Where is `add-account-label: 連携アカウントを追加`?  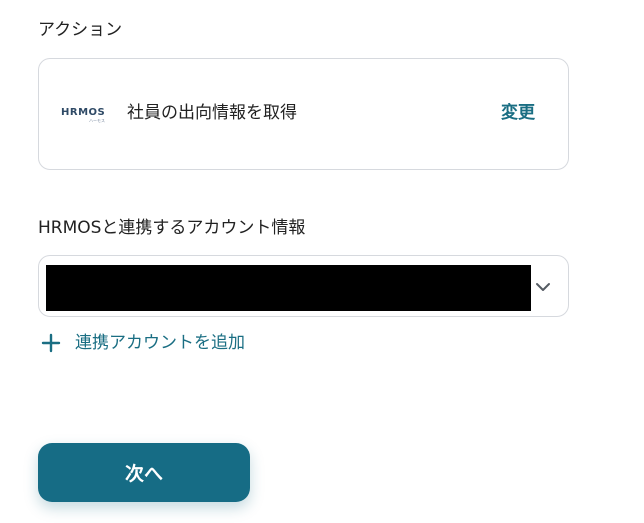 add-account-label: 連携アカウントを追加 is located at coordinates (160, 342).